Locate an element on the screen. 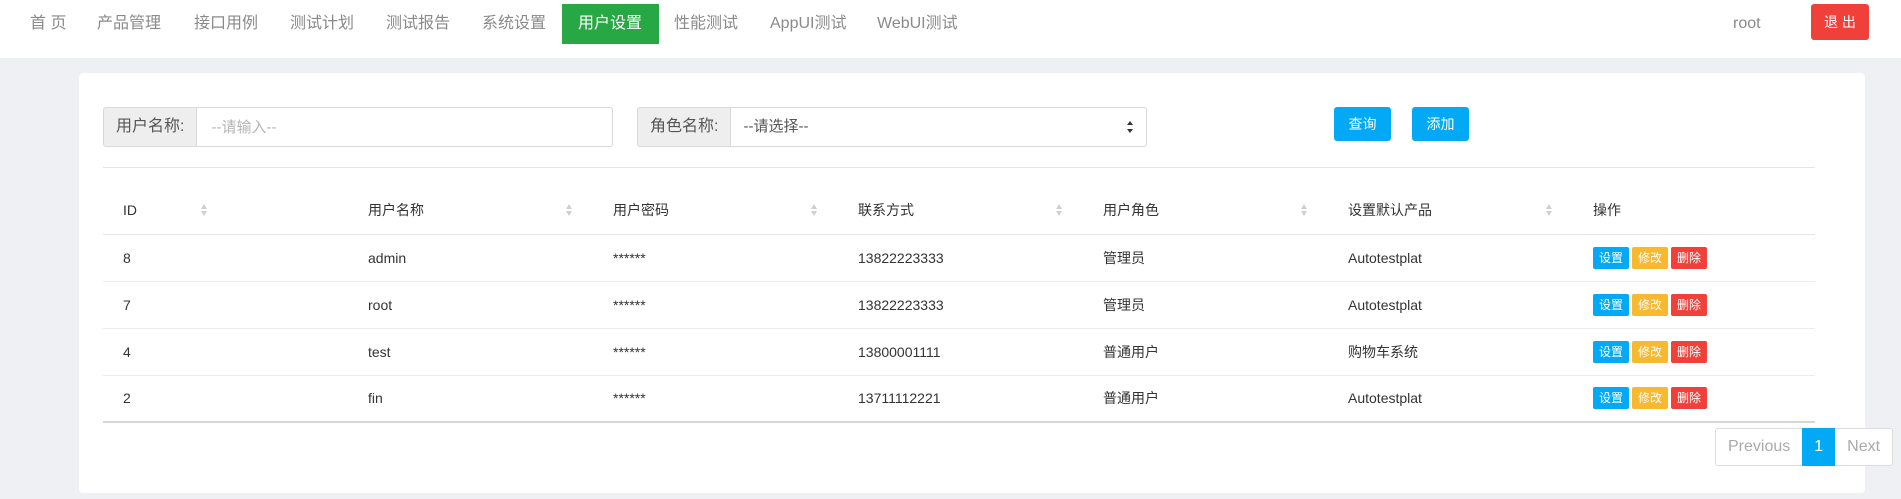 The image size is (1901, 499). pagination: Previous 1 Next is located at coordinates (1804, 447).